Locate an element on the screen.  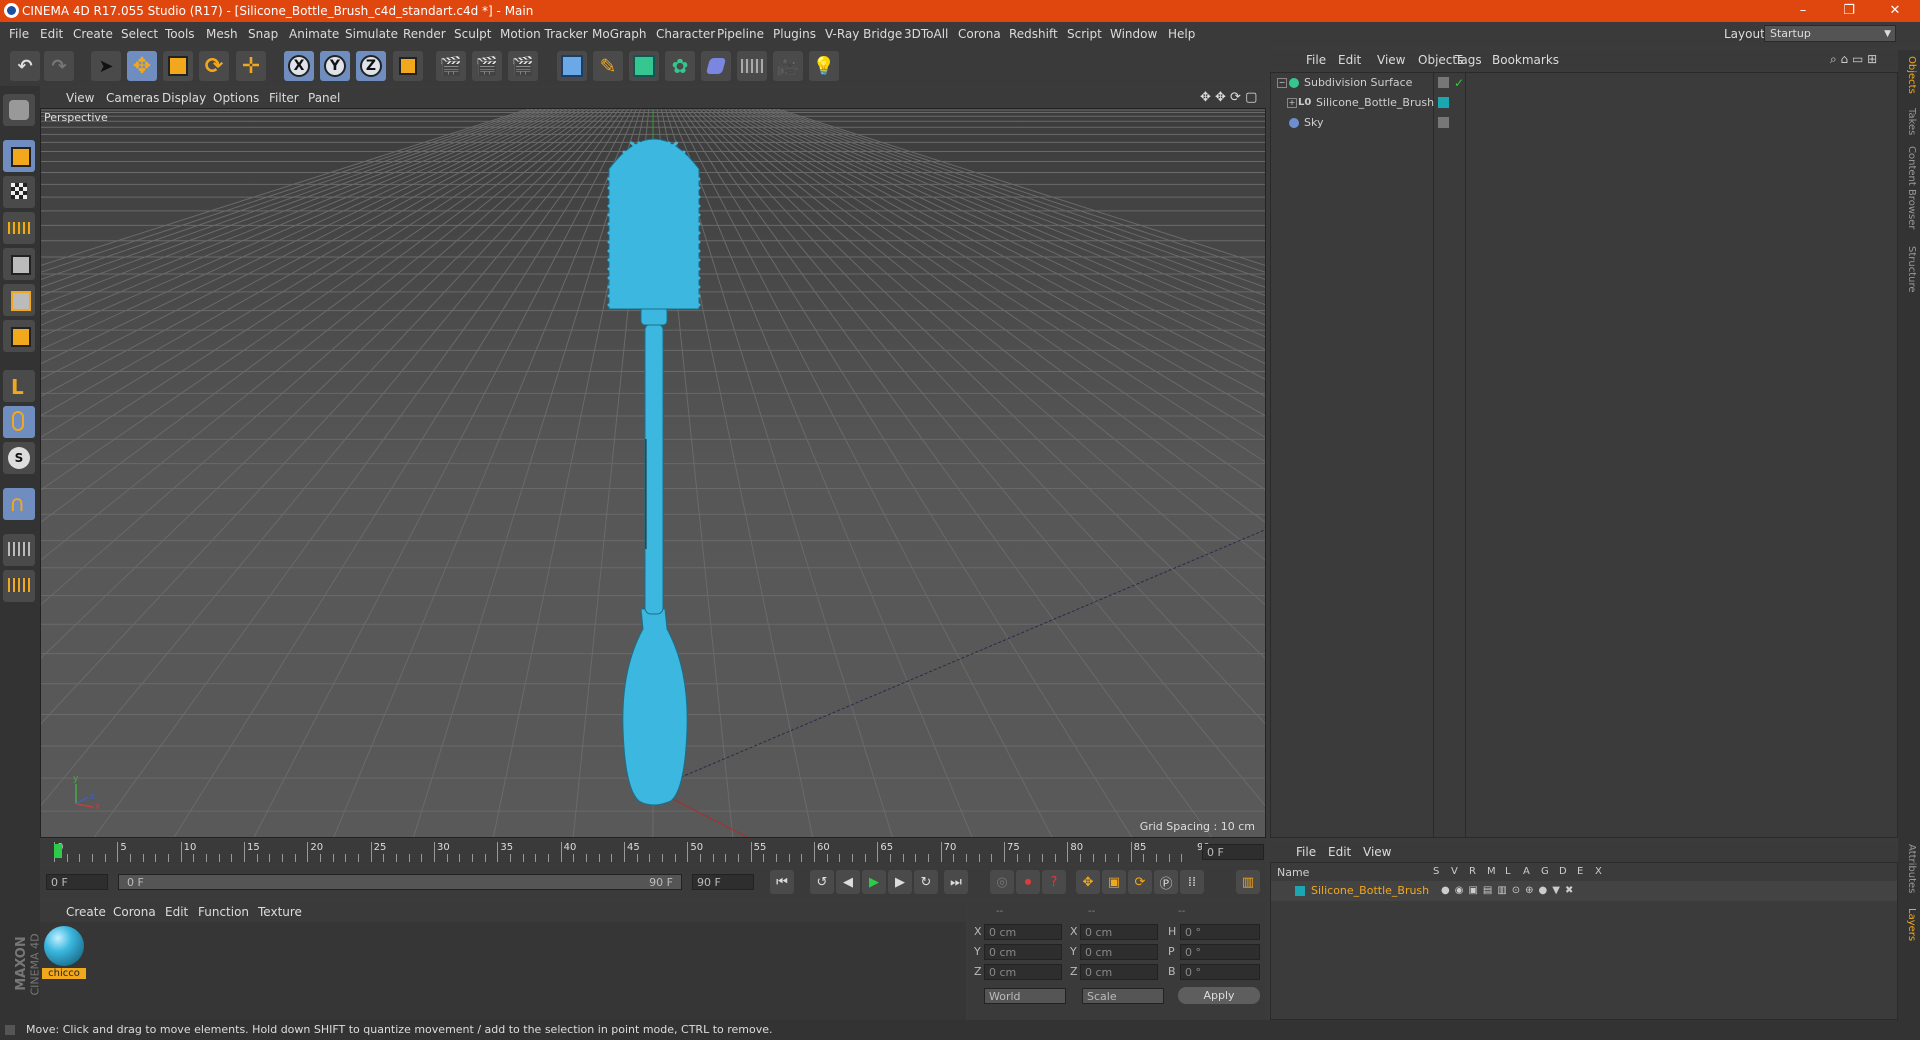
current-frame-field: 0 F is located at coordinates (1233, 852).